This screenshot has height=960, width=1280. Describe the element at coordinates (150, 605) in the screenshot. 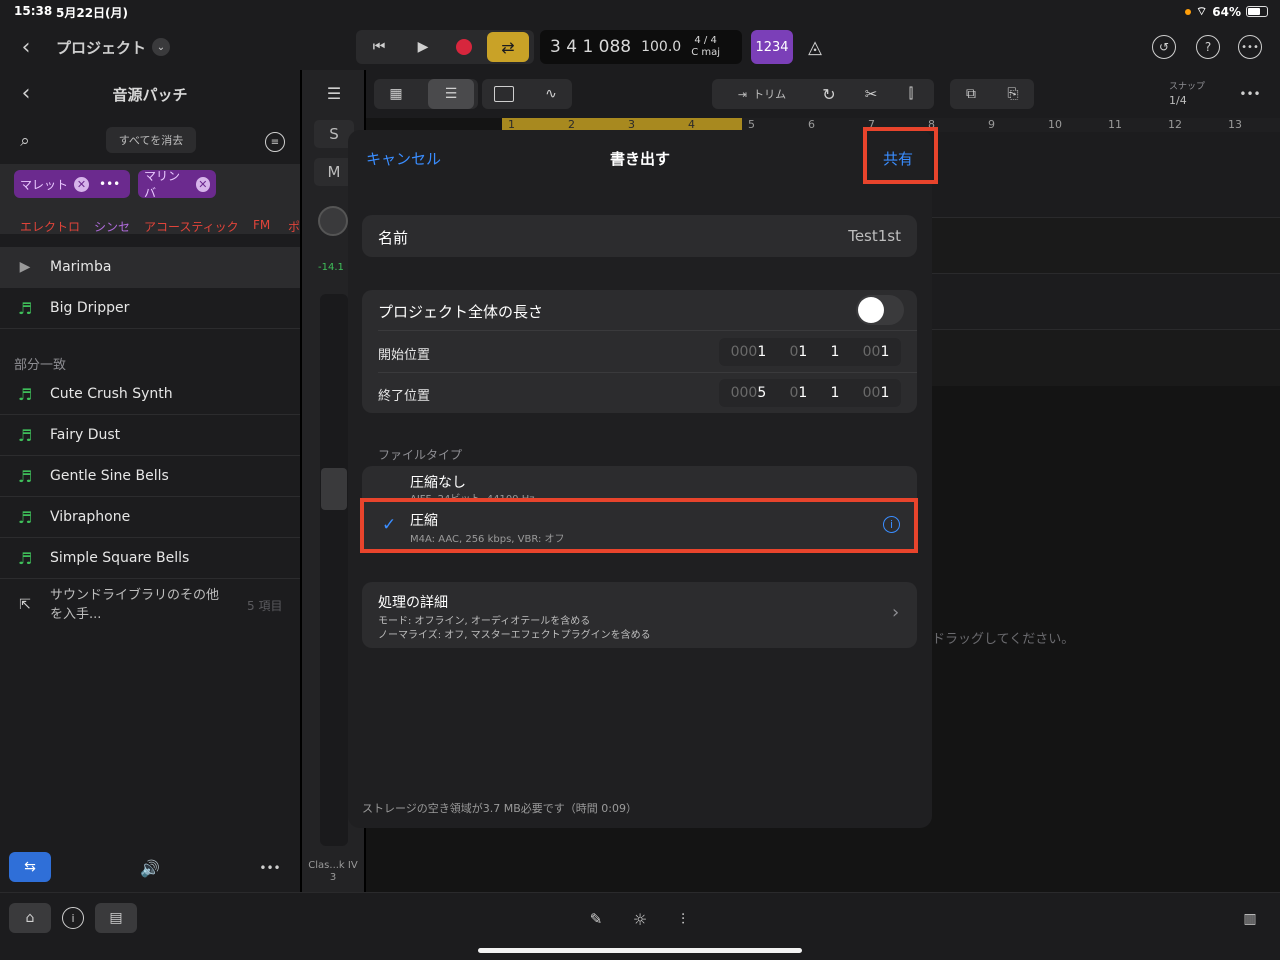

I see `more-sounds-item: ⇱ サウンドライブラリのその他 を入手... 5 項目` at that location.